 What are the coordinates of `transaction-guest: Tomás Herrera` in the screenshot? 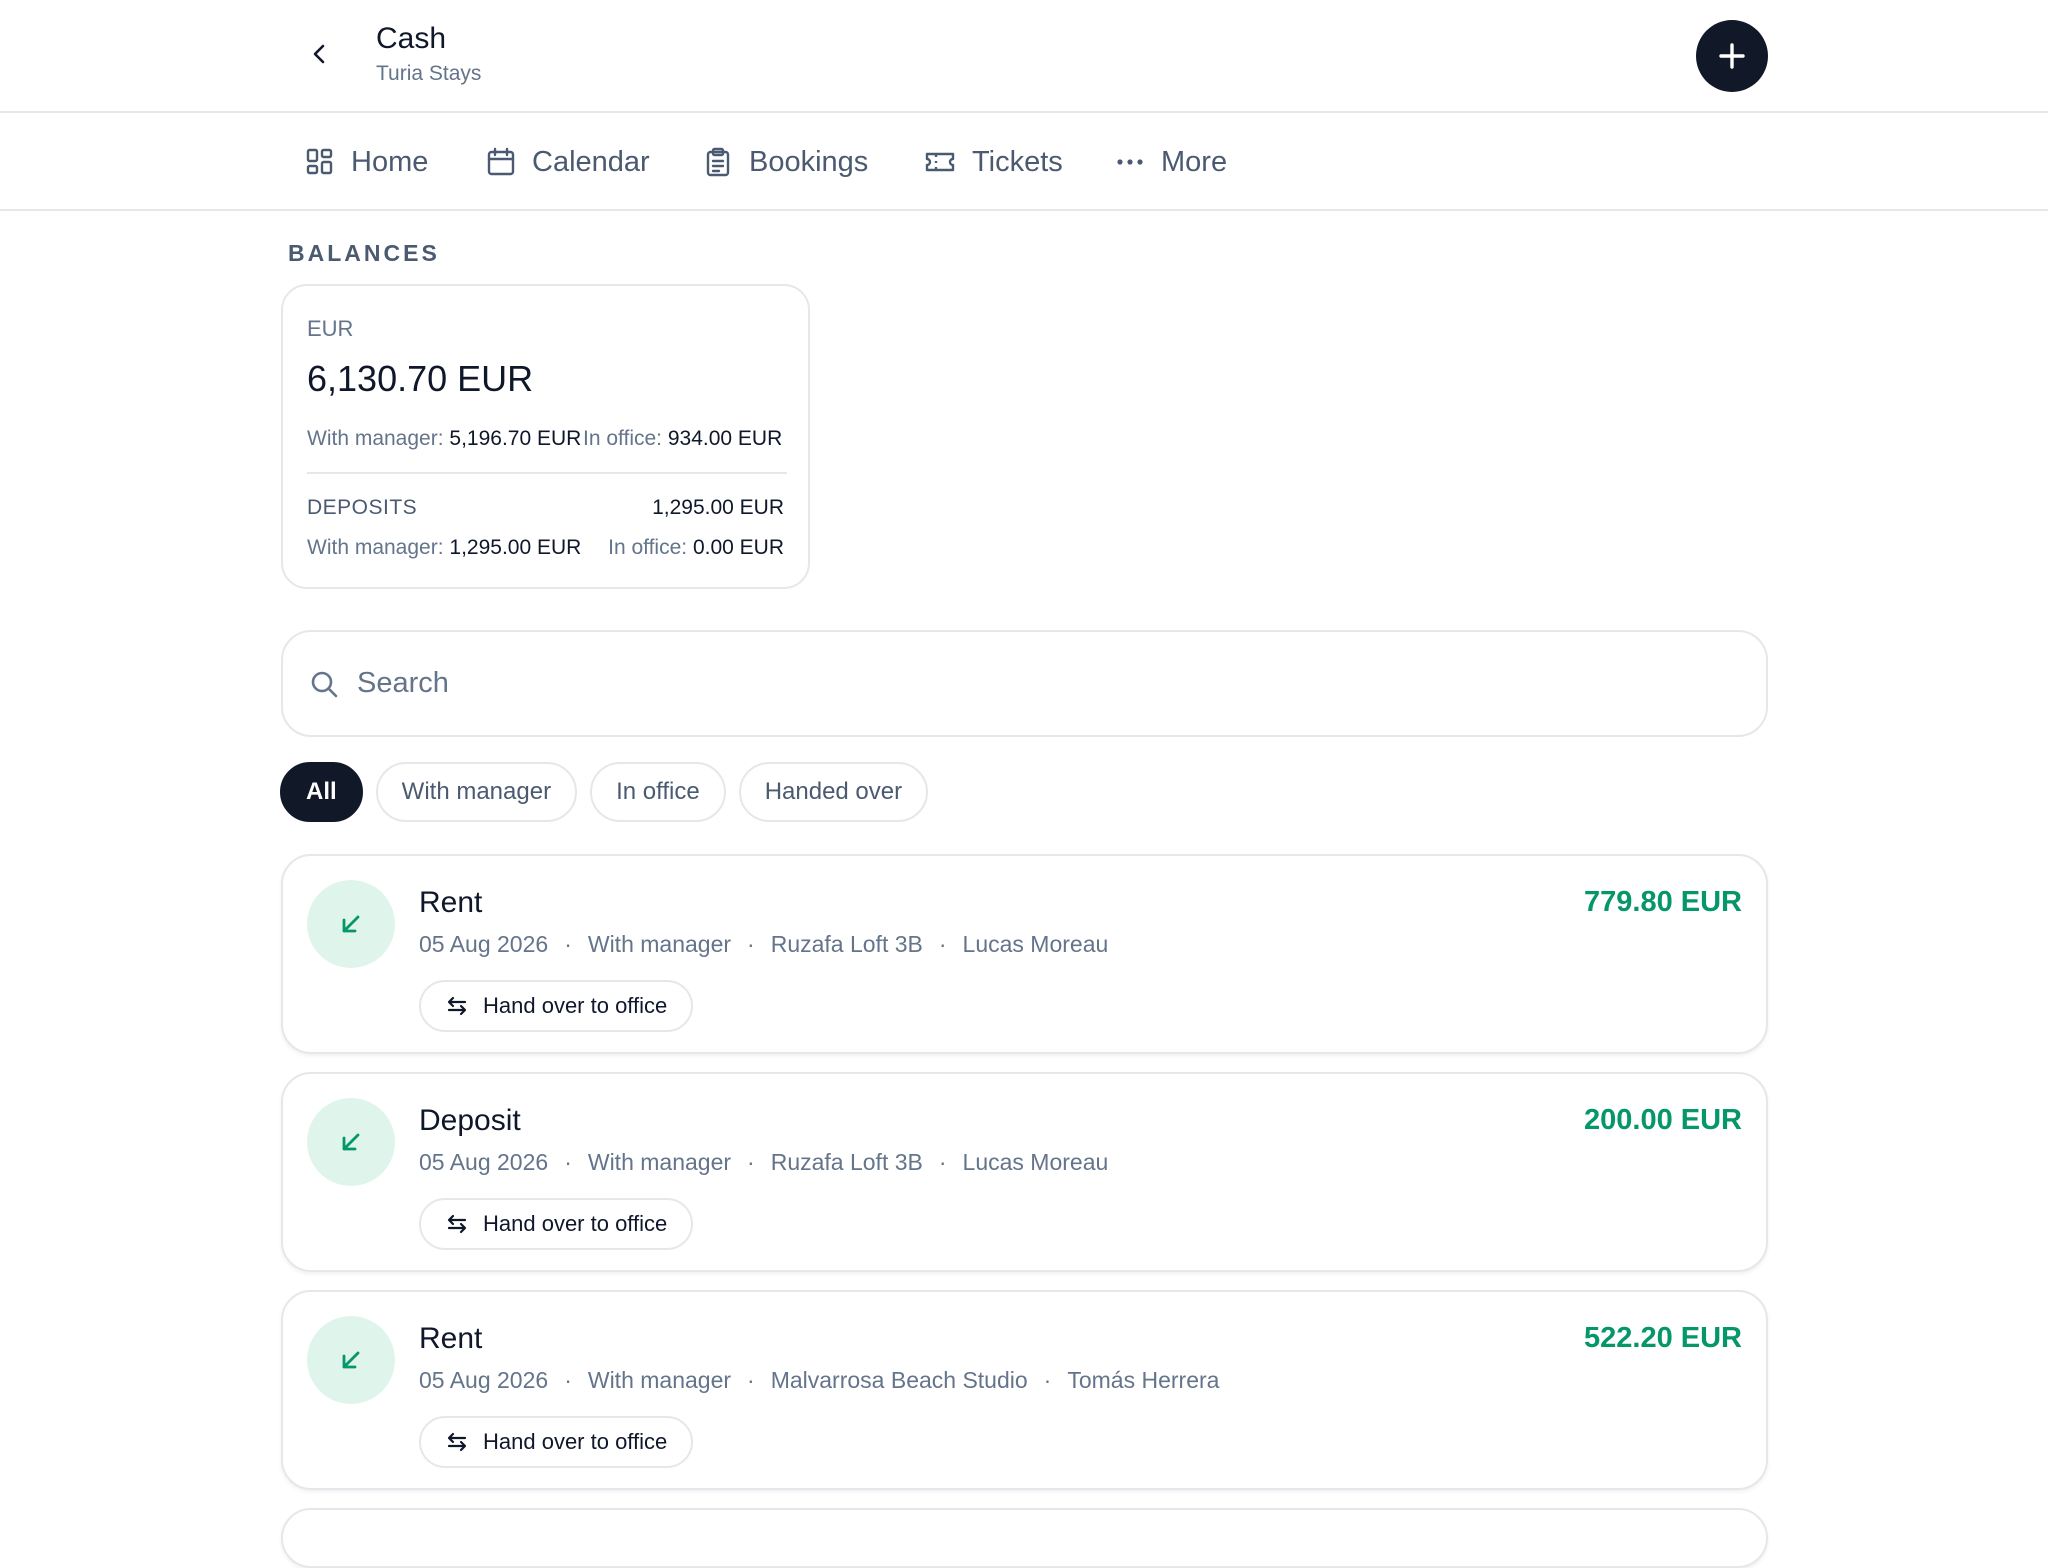 It's located at (1143, 1380).